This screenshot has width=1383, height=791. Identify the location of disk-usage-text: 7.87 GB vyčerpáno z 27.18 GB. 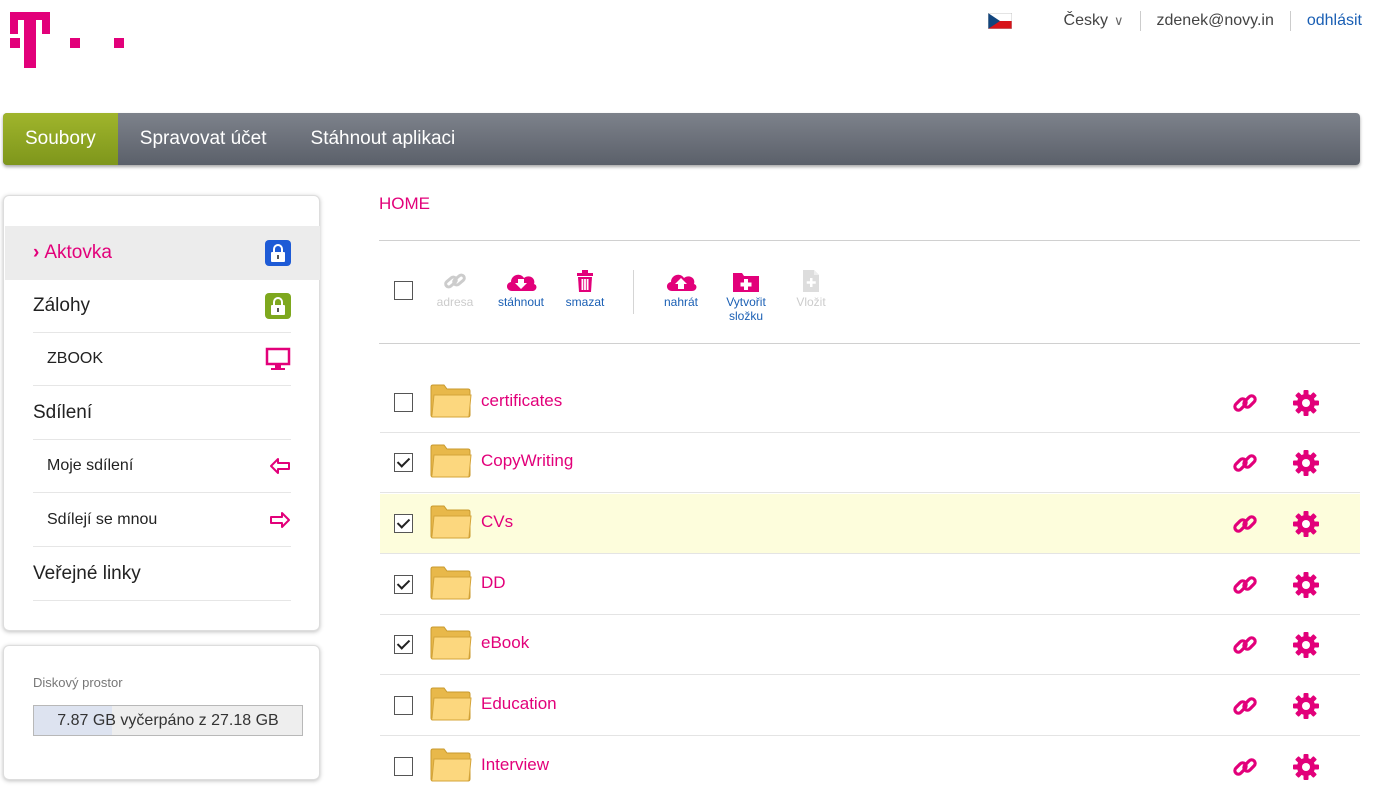
(168, 720).